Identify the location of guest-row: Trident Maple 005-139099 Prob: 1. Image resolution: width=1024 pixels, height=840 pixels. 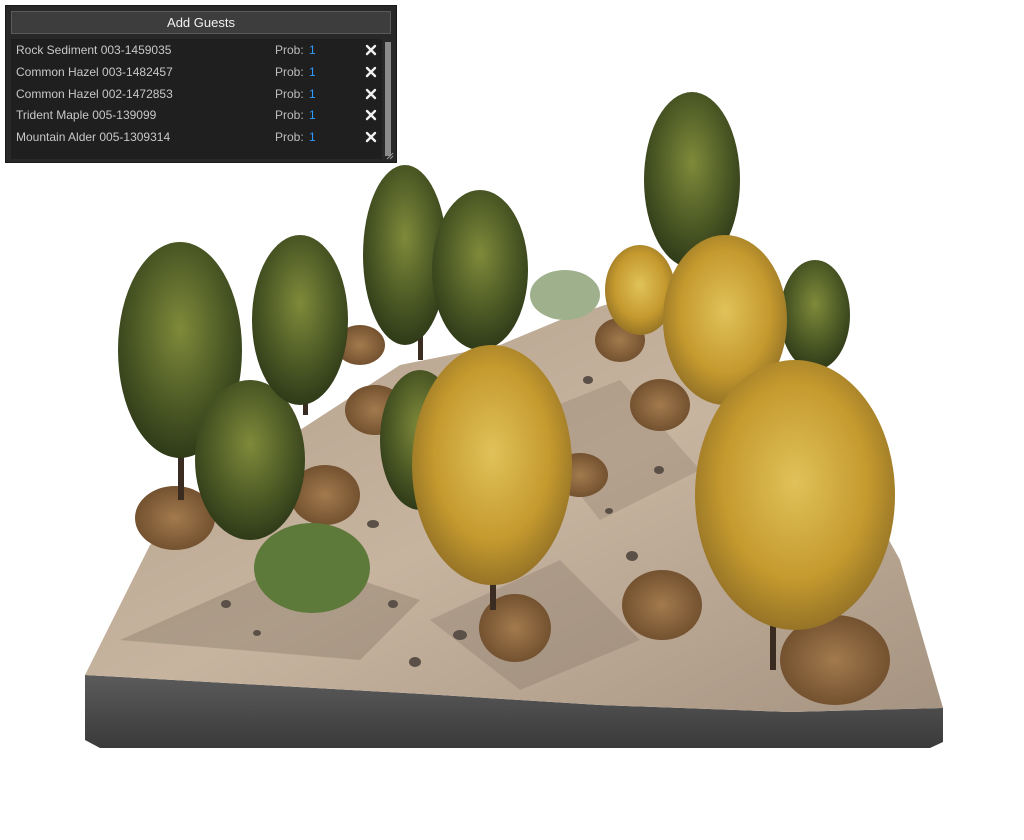
(196, 115).